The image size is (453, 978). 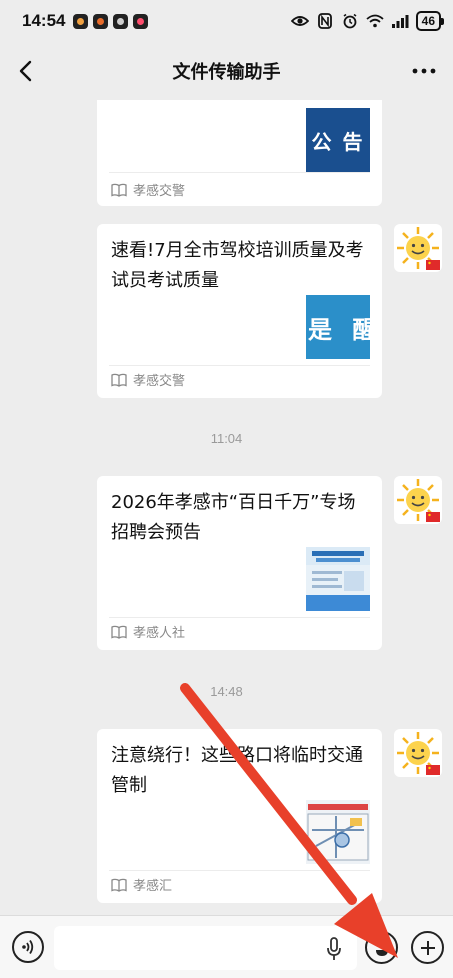 I want to click on alarm-icon, so click(x=350, y=21).